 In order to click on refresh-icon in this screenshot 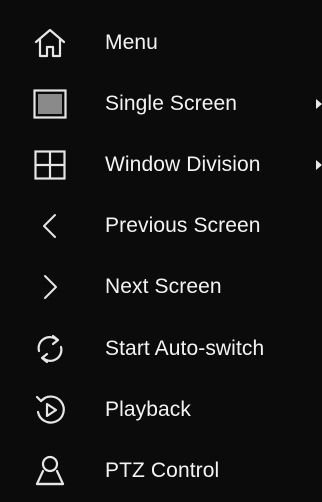, I will do `click(50, 349)`.